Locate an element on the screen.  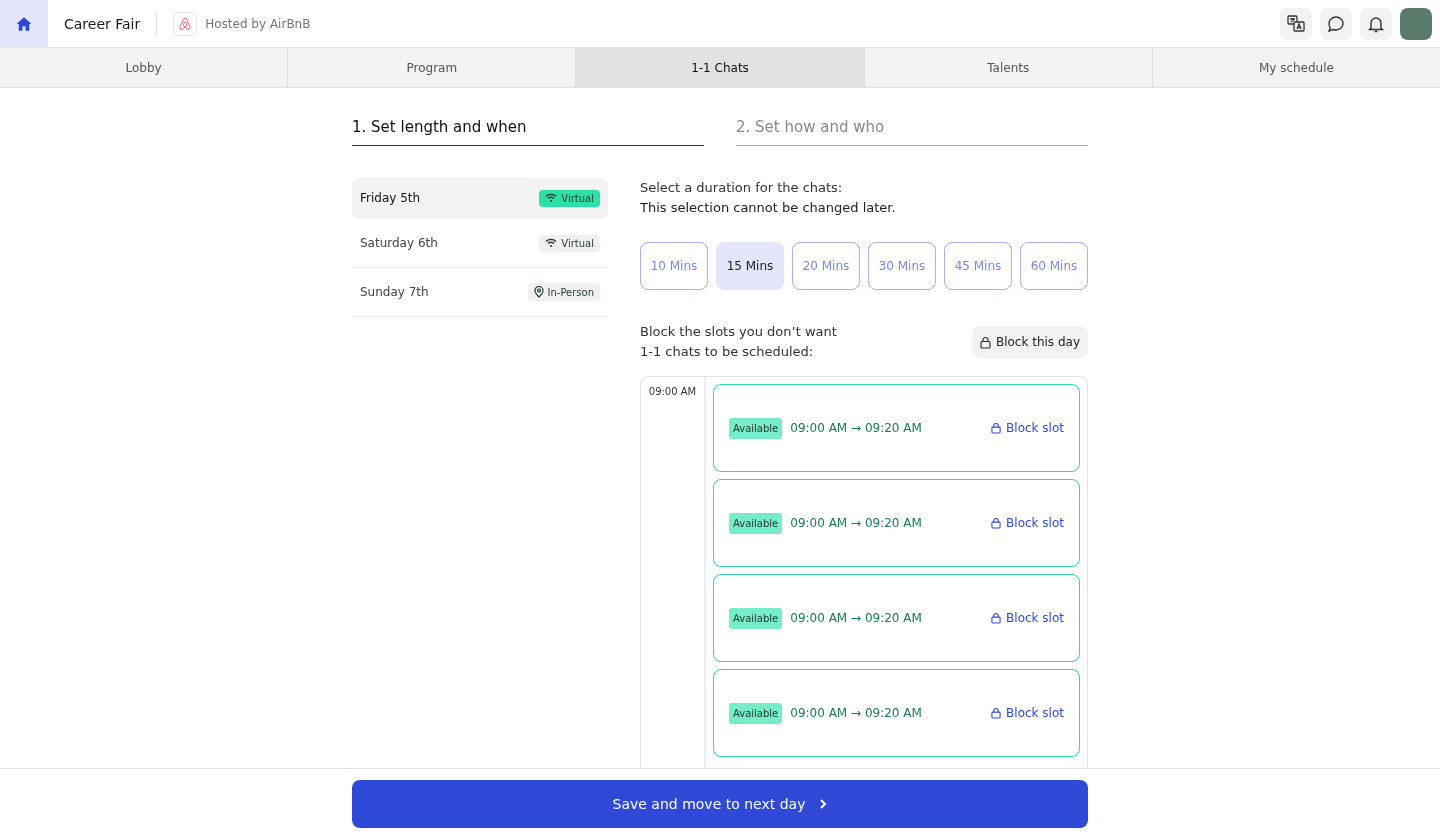
chevron-right-icon is located at coordinates (823, 804).